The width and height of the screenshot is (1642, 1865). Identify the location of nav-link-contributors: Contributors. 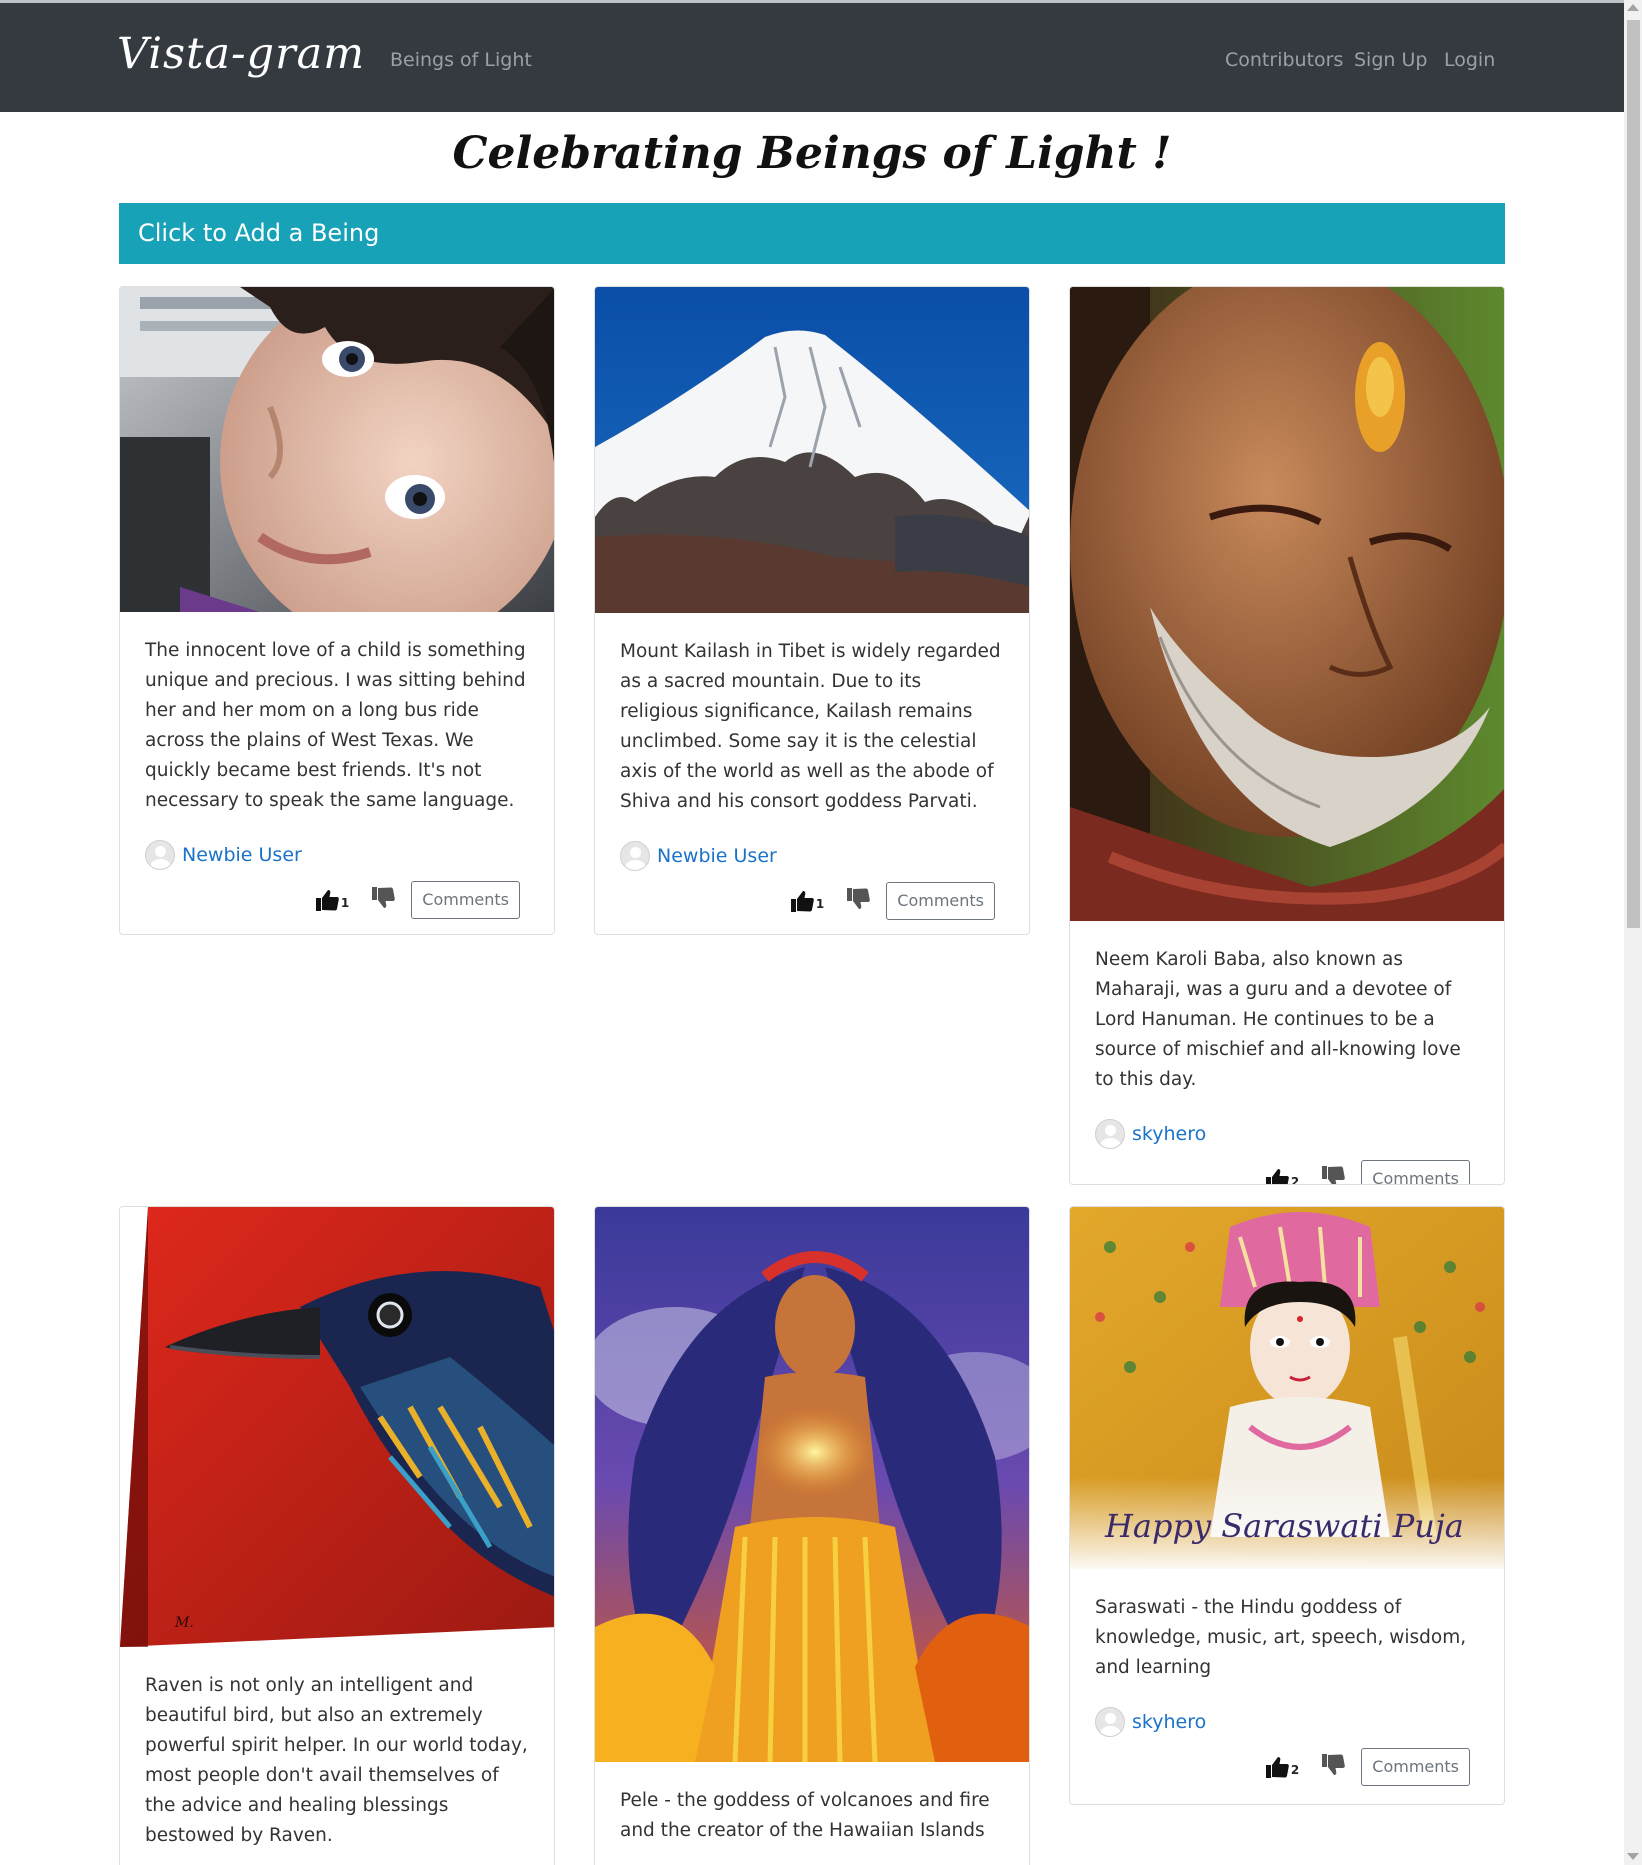
(1284, 60).